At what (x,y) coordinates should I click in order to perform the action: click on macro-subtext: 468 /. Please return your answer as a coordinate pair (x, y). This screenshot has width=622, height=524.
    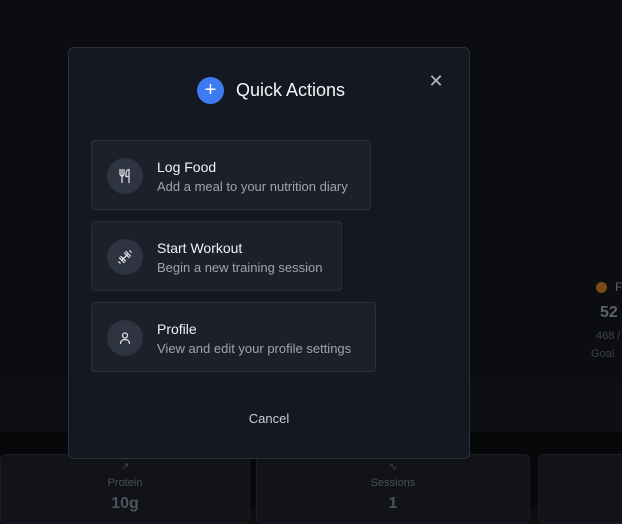
    Looking at the image, I should click on (608, 336).